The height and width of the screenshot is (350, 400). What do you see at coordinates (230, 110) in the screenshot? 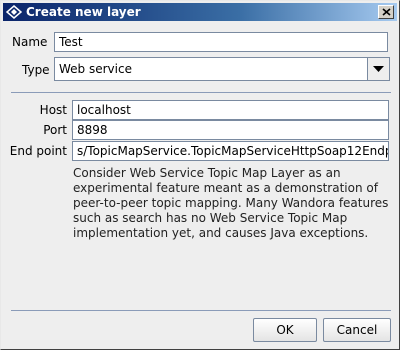
I see `host-input: localhost` at bounding box center [230, 110].